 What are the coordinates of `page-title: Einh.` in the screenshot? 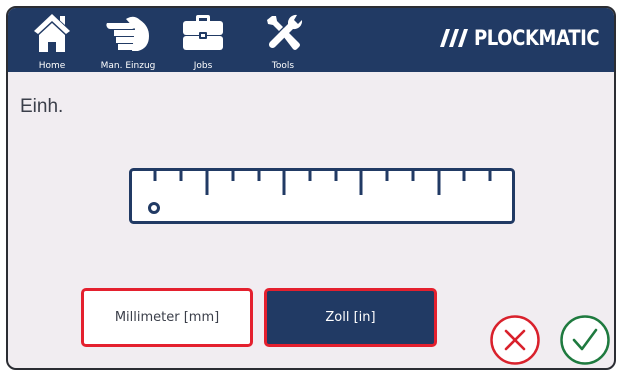 It's located at (42, 106).